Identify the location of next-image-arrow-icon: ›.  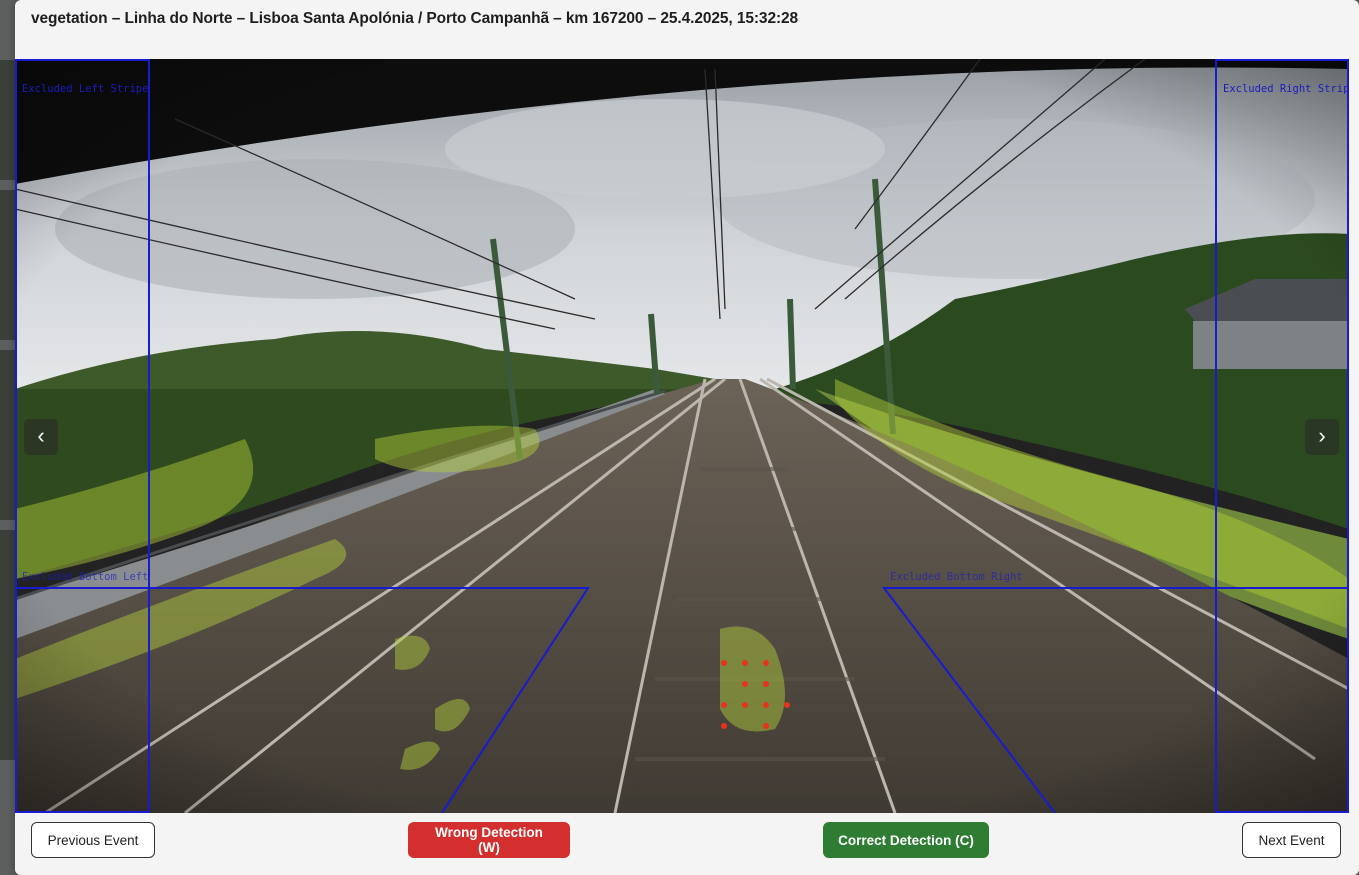
(1322, 437).